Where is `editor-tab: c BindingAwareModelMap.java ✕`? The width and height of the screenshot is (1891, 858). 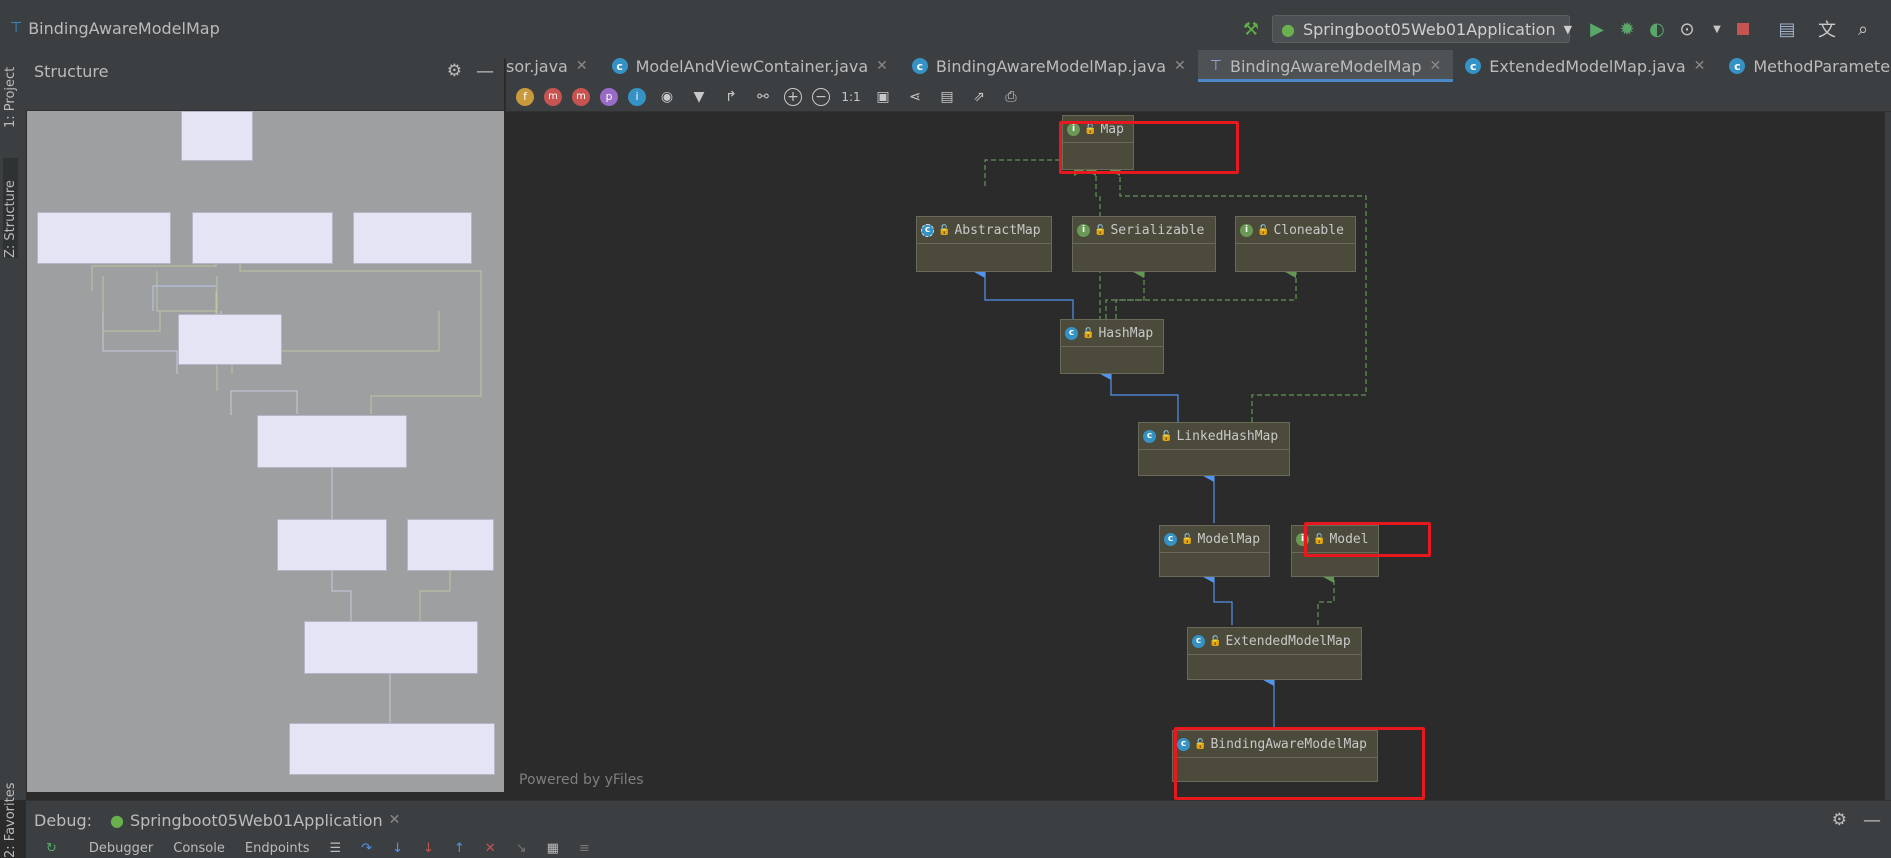
editor-tab: c BindingAwareModelMap.java ✕ is located at coordinates (1049, 66).